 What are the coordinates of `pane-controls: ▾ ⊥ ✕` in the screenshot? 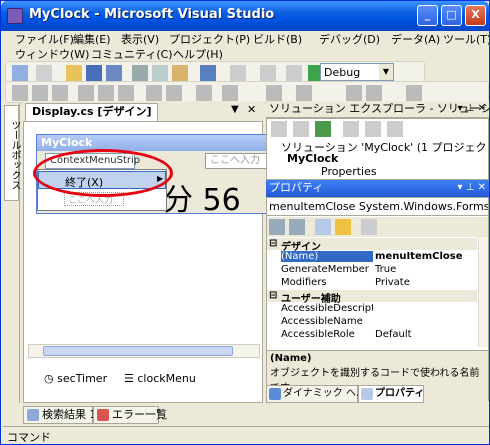 It's located at (472, 109).